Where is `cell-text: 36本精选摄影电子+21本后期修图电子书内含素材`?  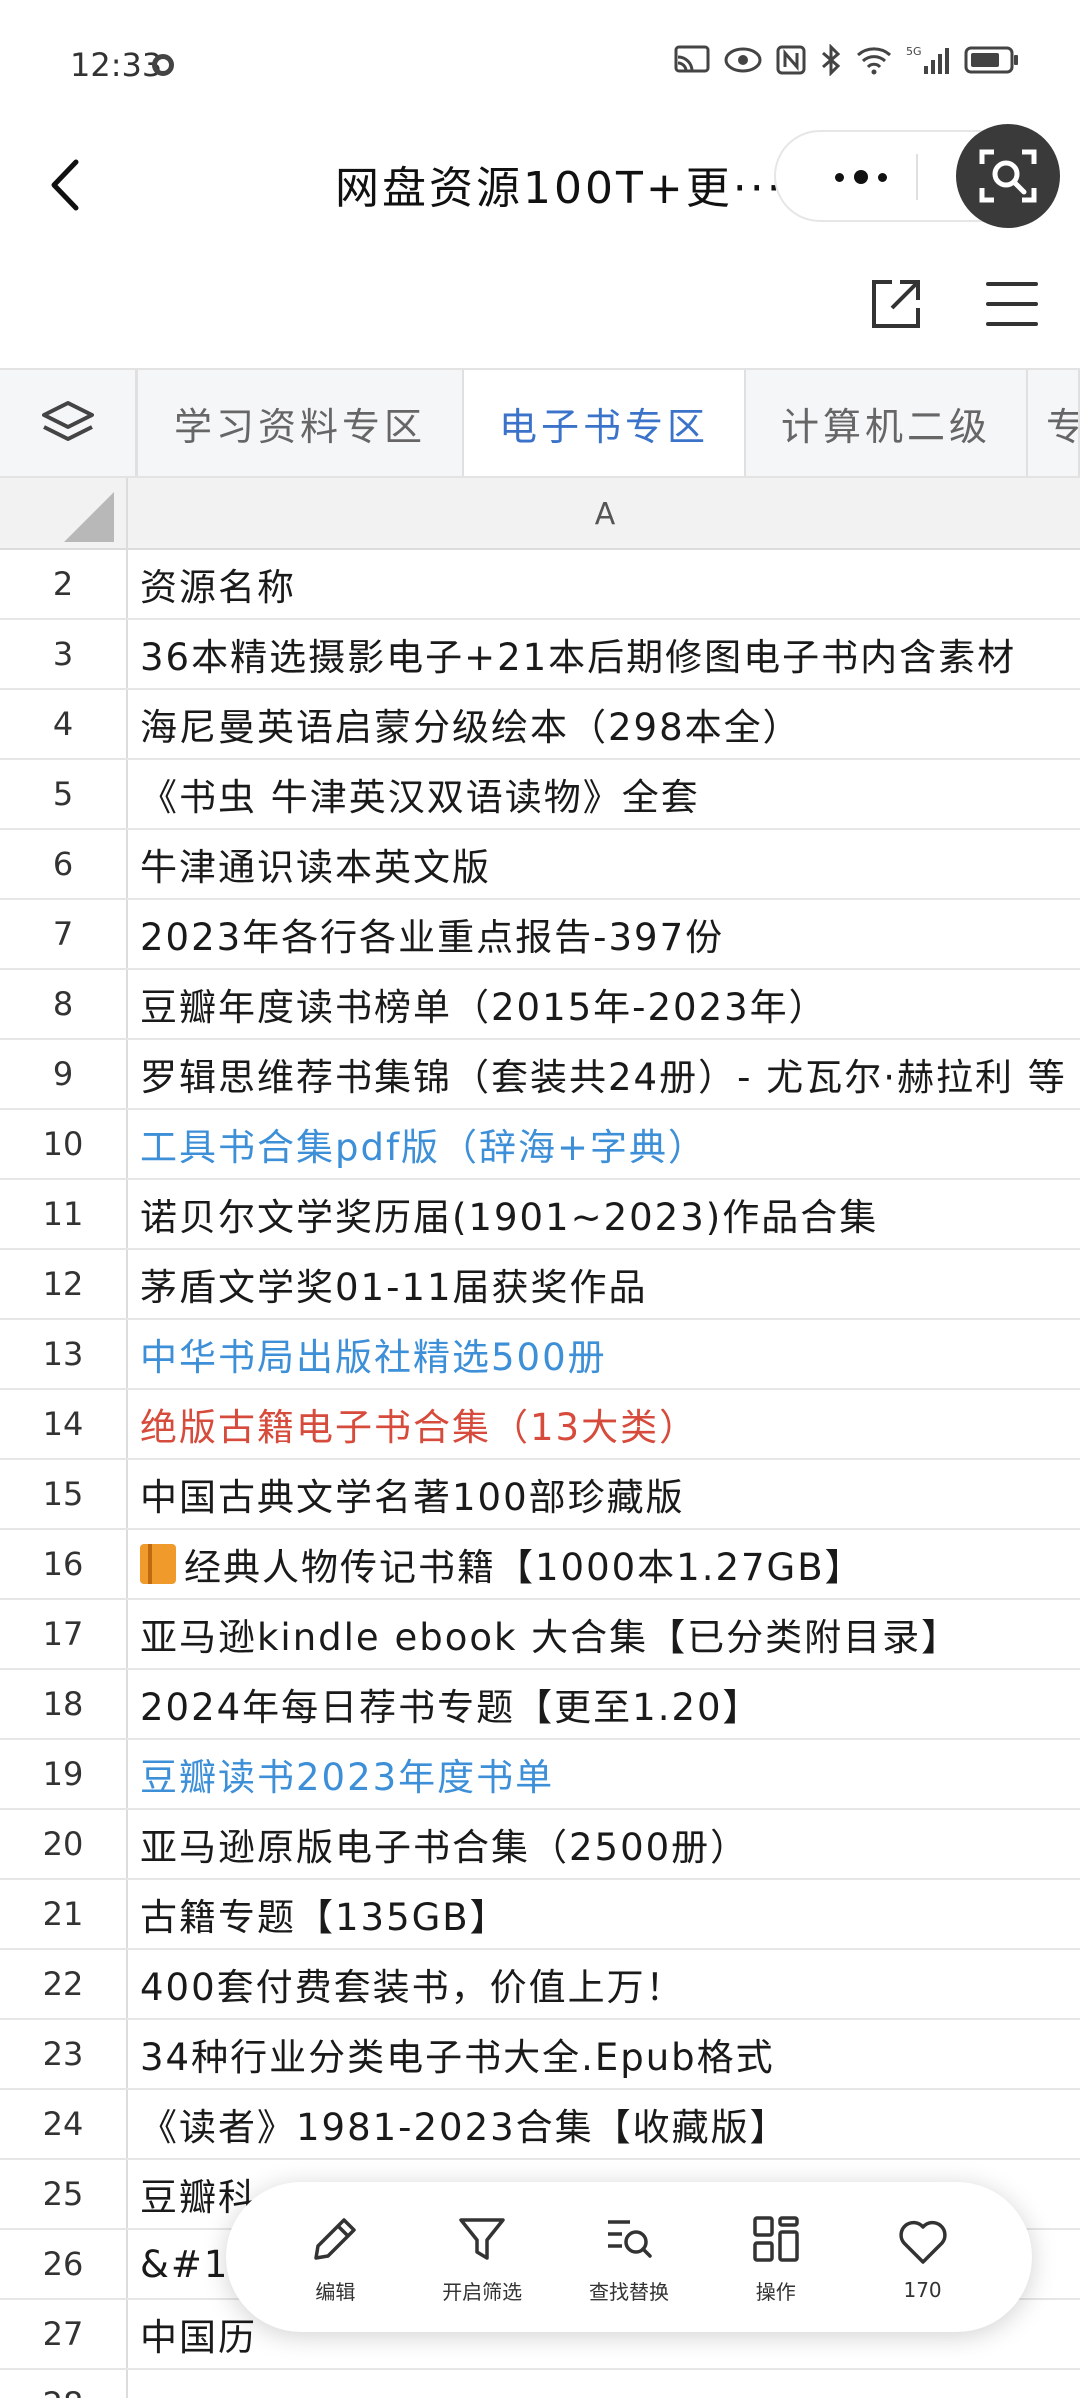
cell-text: 36本精选摄影电子+21本后期修图电子书内含素材 is located at coordinates (578, 657).